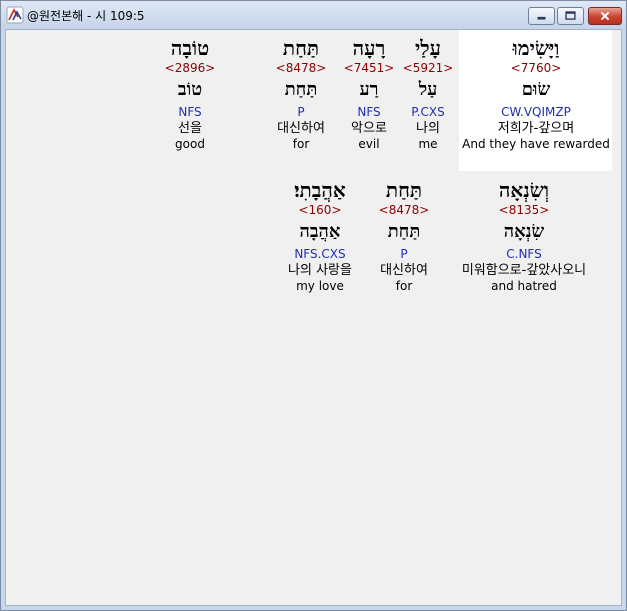  Describe the element at coordinates (428, 68) in the screenshot. I see `strong-number: <5921>` at that location.